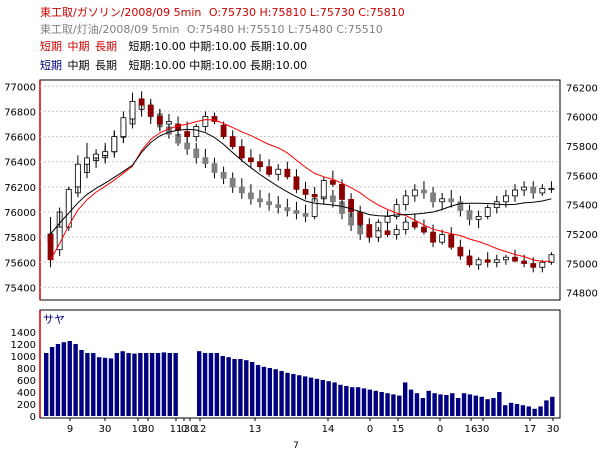 This screenshot has height=452, width=601. Describe the element at coordinates (255, 429) in the screenshot. I see `x-tick-label: 13` at that location.